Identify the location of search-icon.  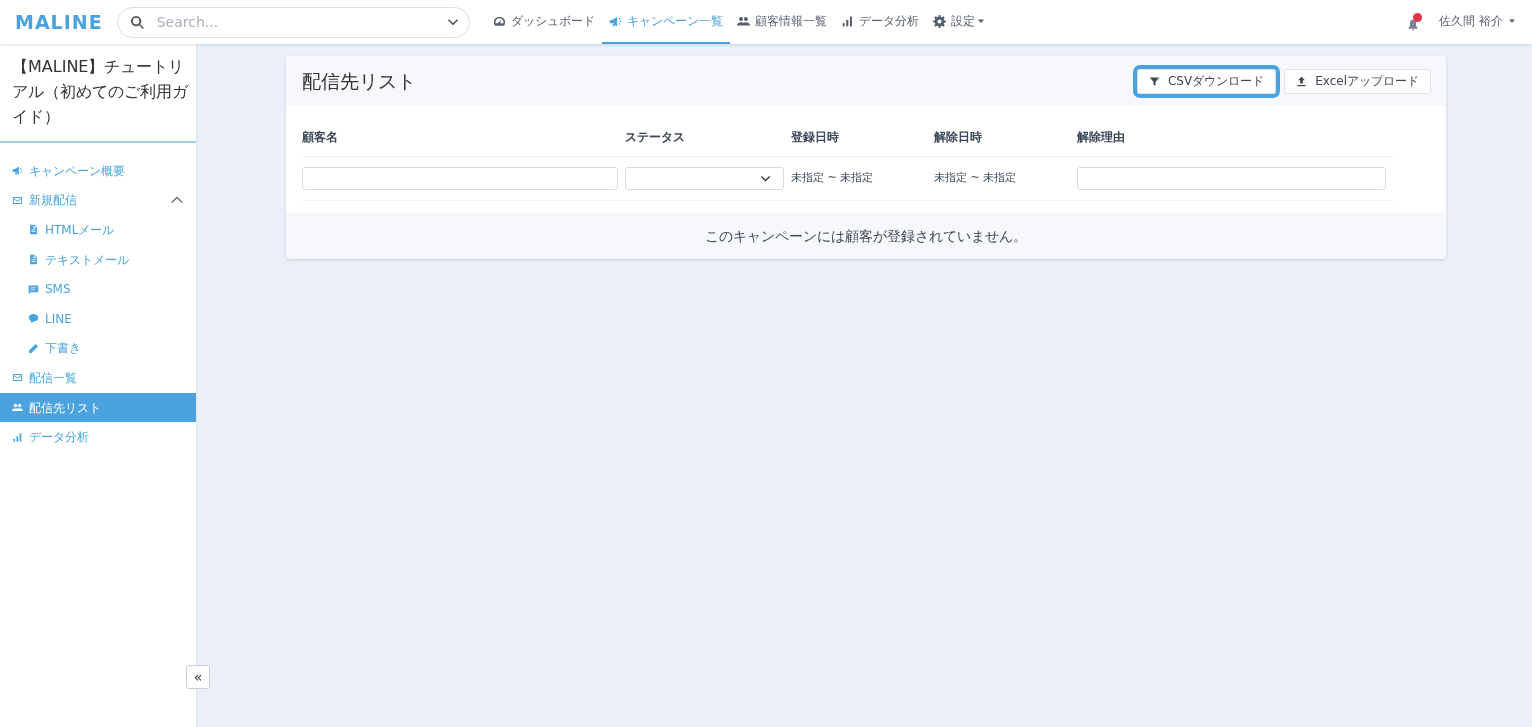
(137, 22).